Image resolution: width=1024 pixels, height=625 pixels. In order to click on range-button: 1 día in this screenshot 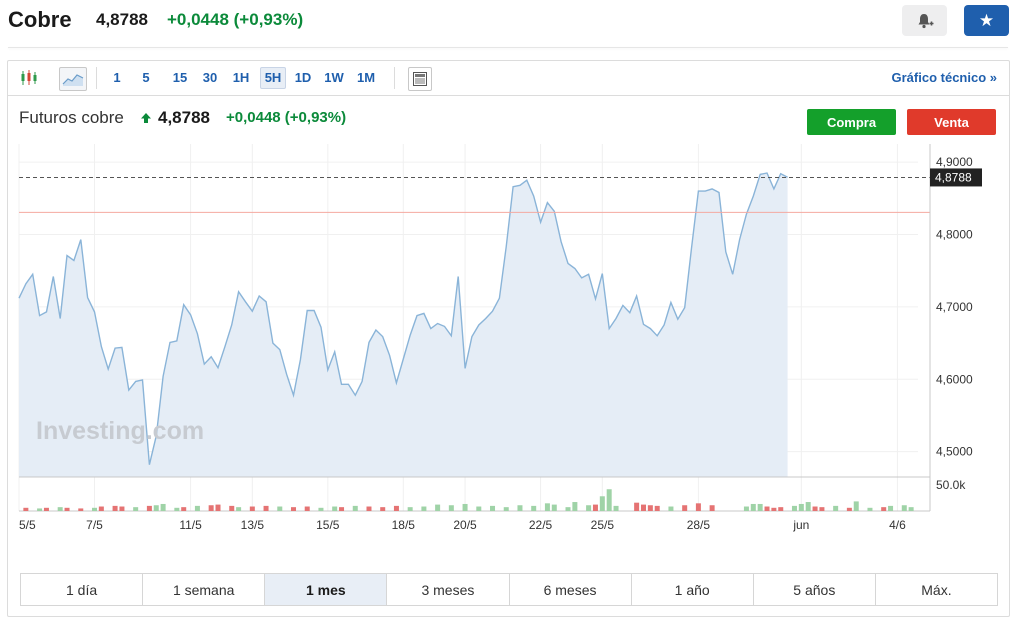, I will do `click(82, 589)`.